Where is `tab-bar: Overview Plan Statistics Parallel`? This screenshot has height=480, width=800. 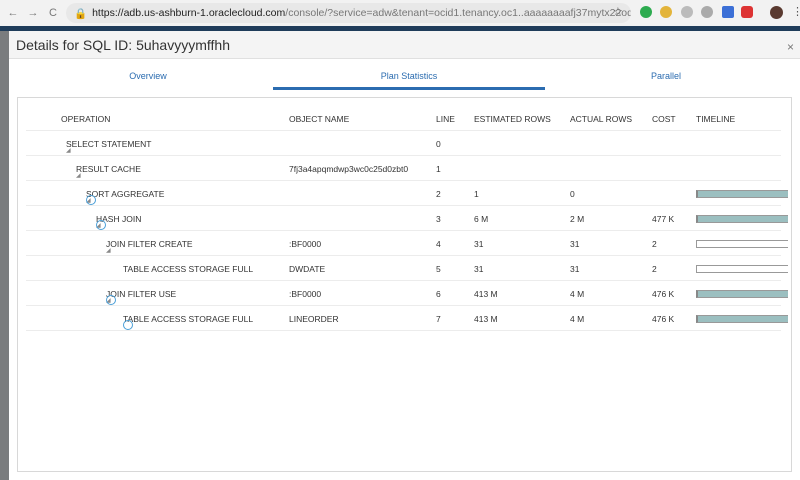 tab-bar: Overview Plan Statistics Parallel is located at coordinates (404, 78).